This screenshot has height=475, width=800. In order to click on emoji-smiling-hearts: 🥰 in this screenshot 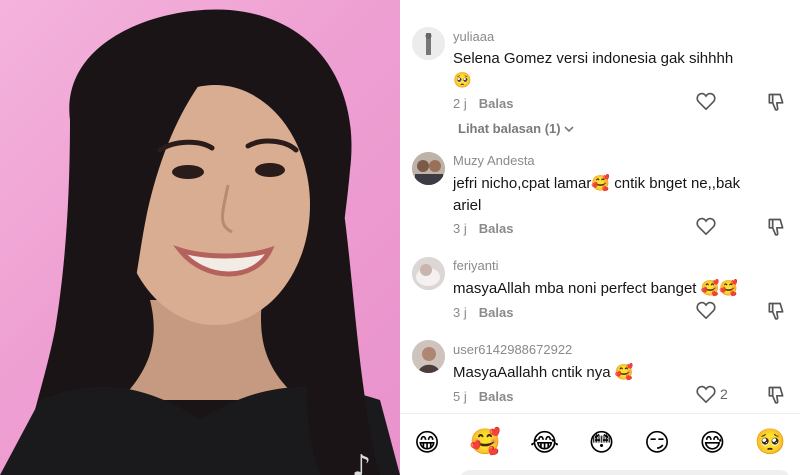, I will do `click(484, 442)`.